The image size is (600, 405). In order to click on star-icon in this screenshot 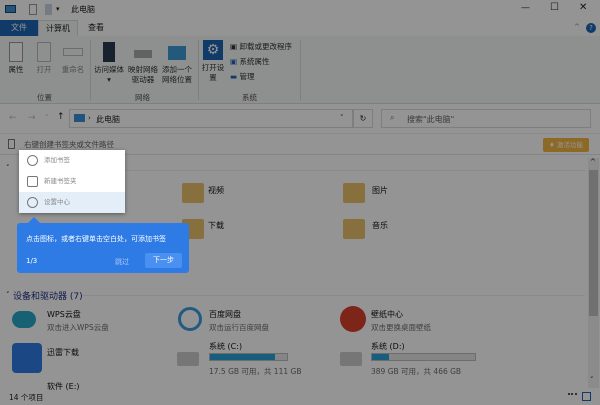, I will do `click(32, 160)`.